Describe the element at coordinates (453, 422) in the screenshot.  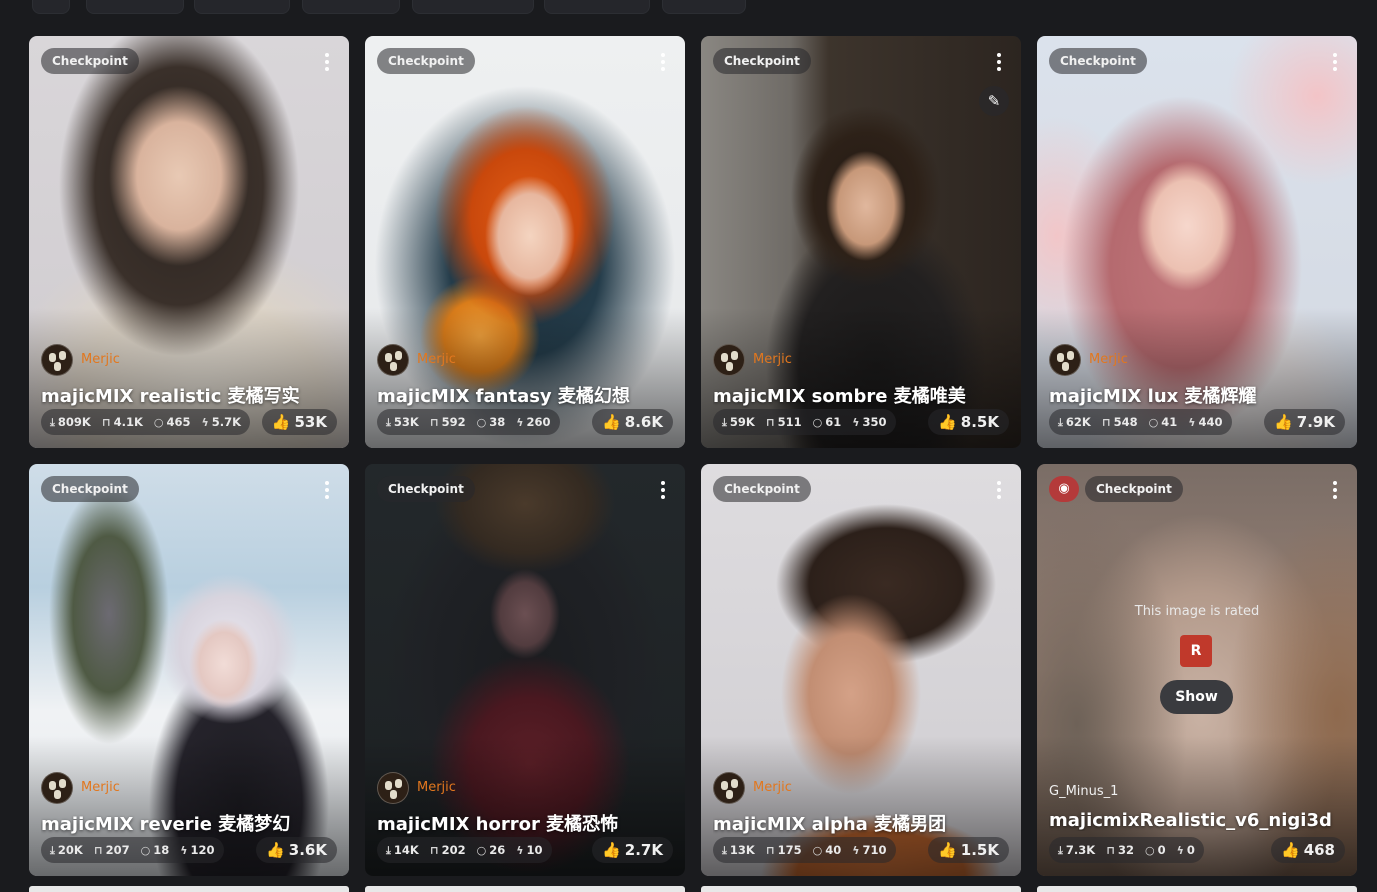
I see `favorite-count: 592` at that location.